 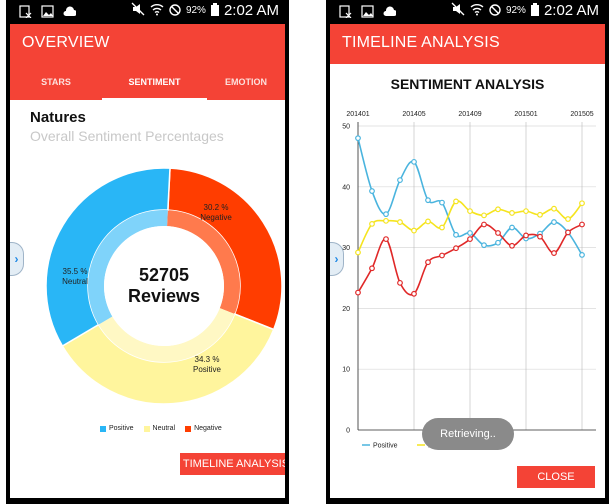 What do you see at coordinates (216, 207) in the screenshot?
I see `negative-pct-label: 30.2 %` at bounding box center [216, 207].